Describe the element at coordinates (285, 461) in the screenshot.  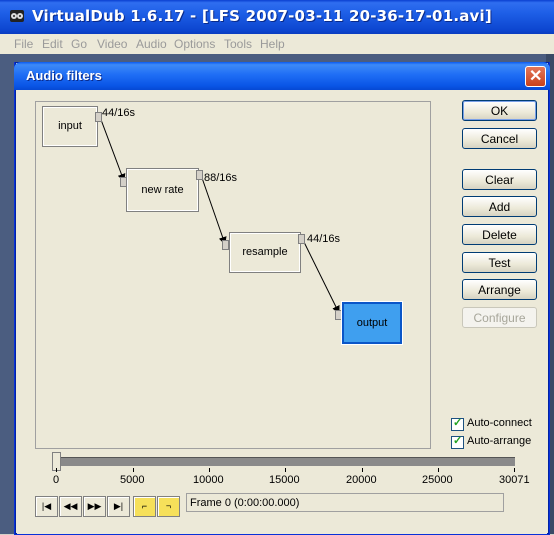
I see `timeline-track` at that location.